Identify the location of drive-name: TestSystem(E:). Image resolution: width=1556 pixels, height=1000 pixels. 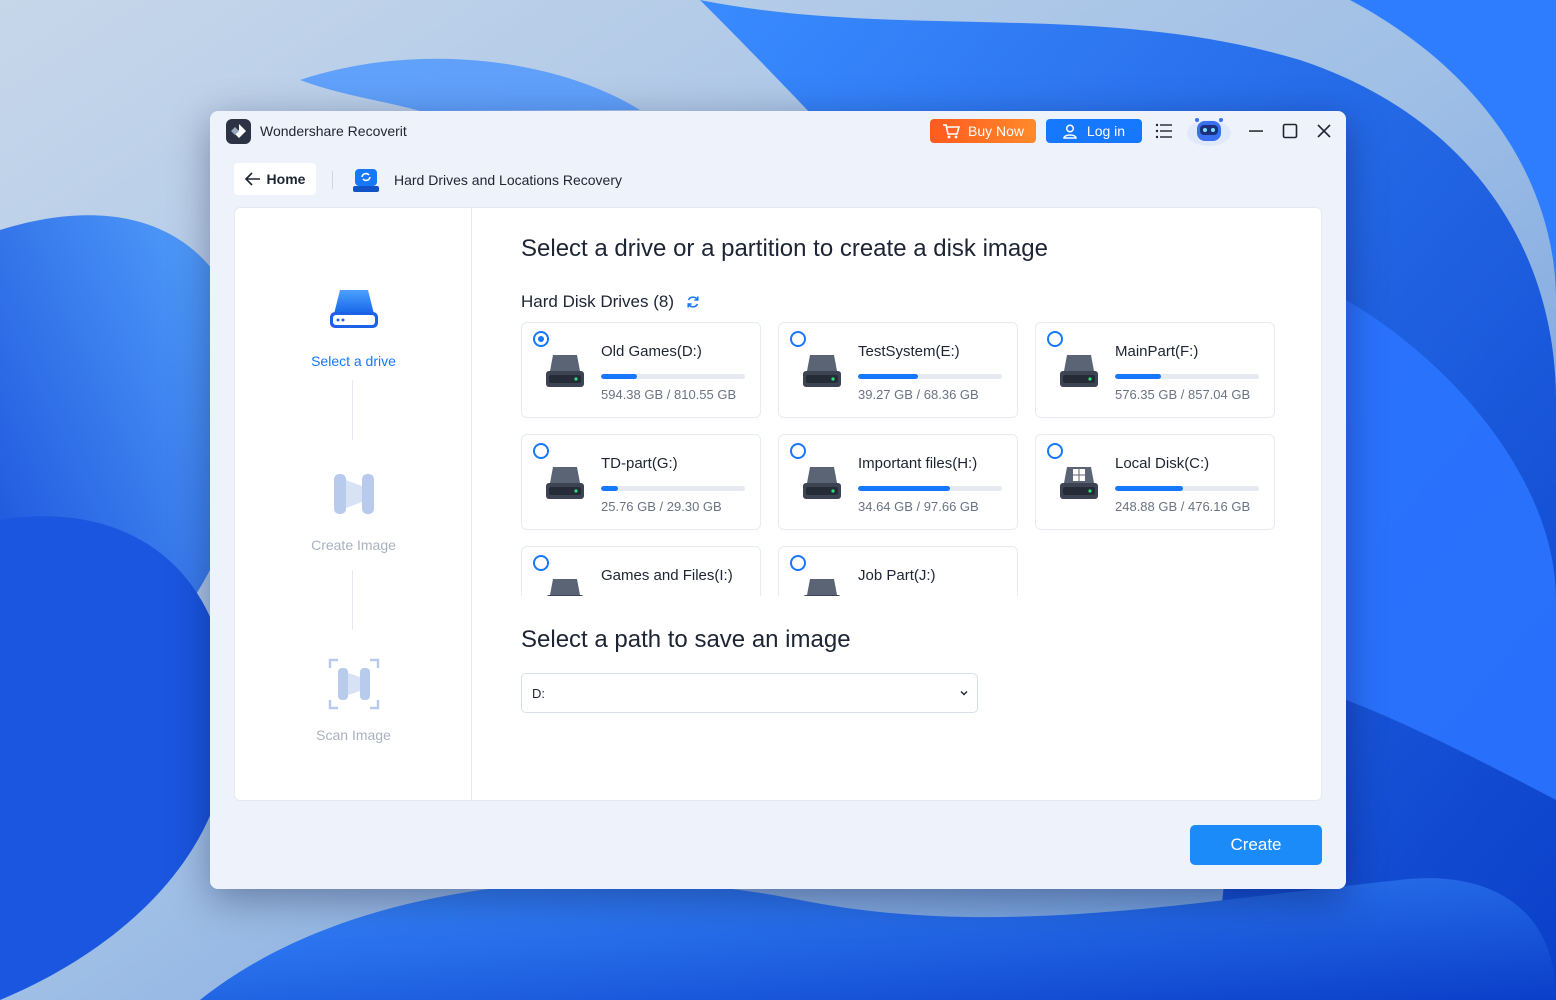
(909, 351).